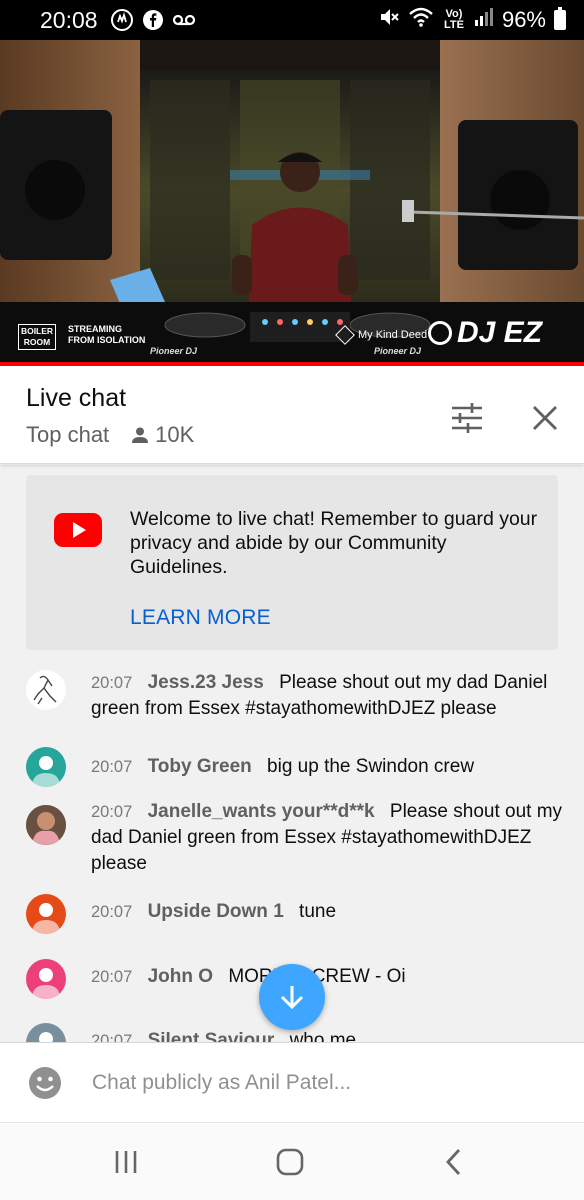 This screenshot has width=584, height=1200. Describe the element at coordinates (440, 333) in the screenshot. I see `artist-logo-icon` at that location.